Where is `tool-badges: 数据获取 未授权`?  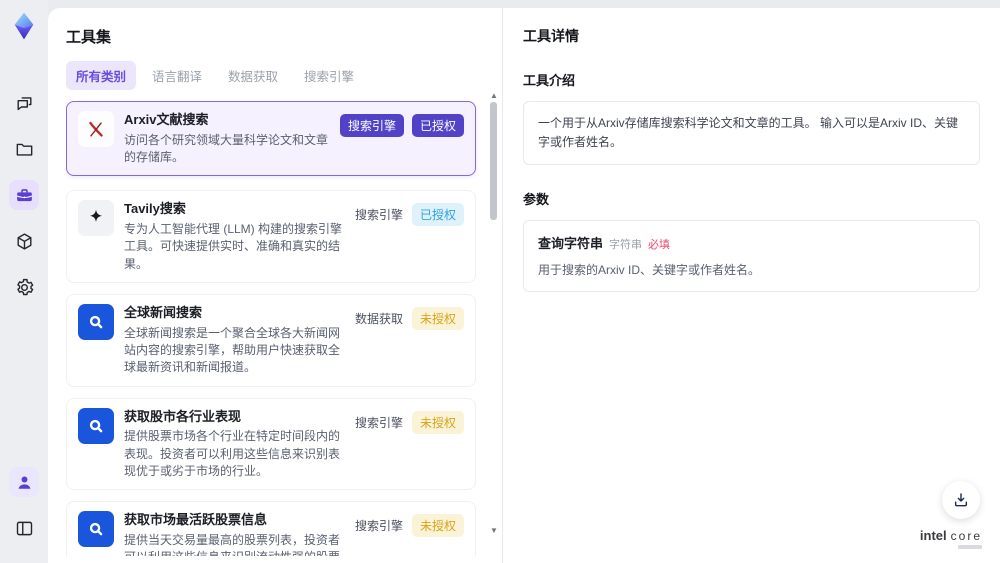
tool-badges: 数据获取 未授权 is located at coordinates (409, 340).